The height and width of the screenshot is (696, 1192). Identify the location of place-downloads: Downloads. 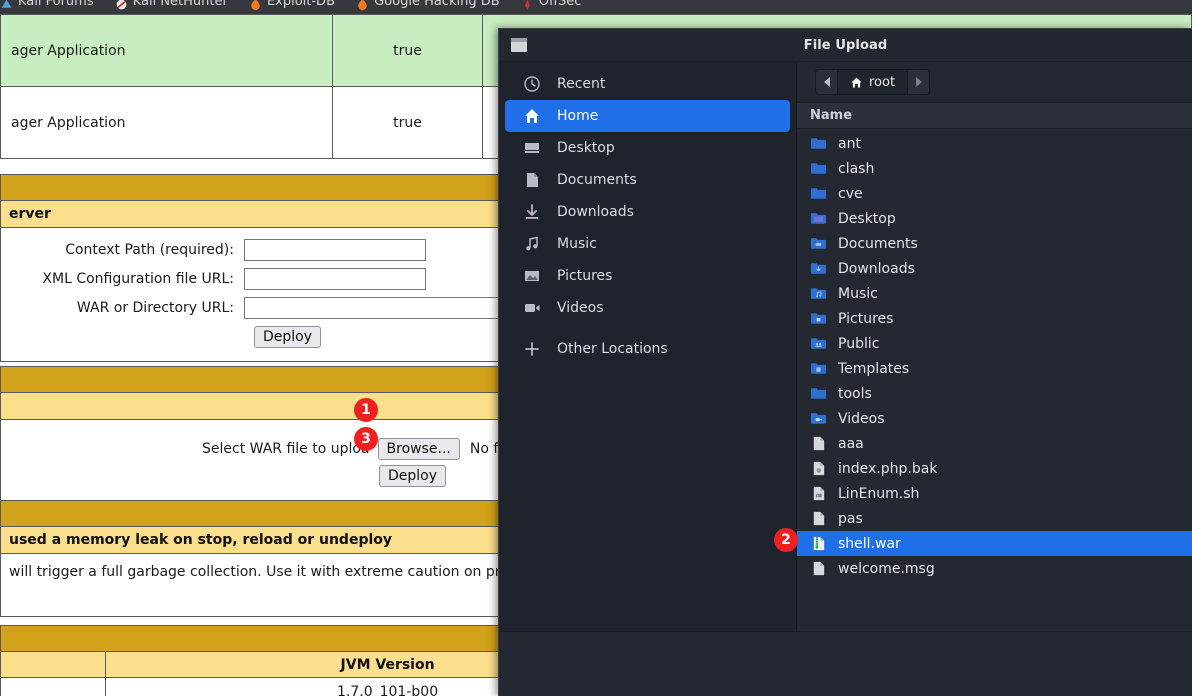
(647, 212).